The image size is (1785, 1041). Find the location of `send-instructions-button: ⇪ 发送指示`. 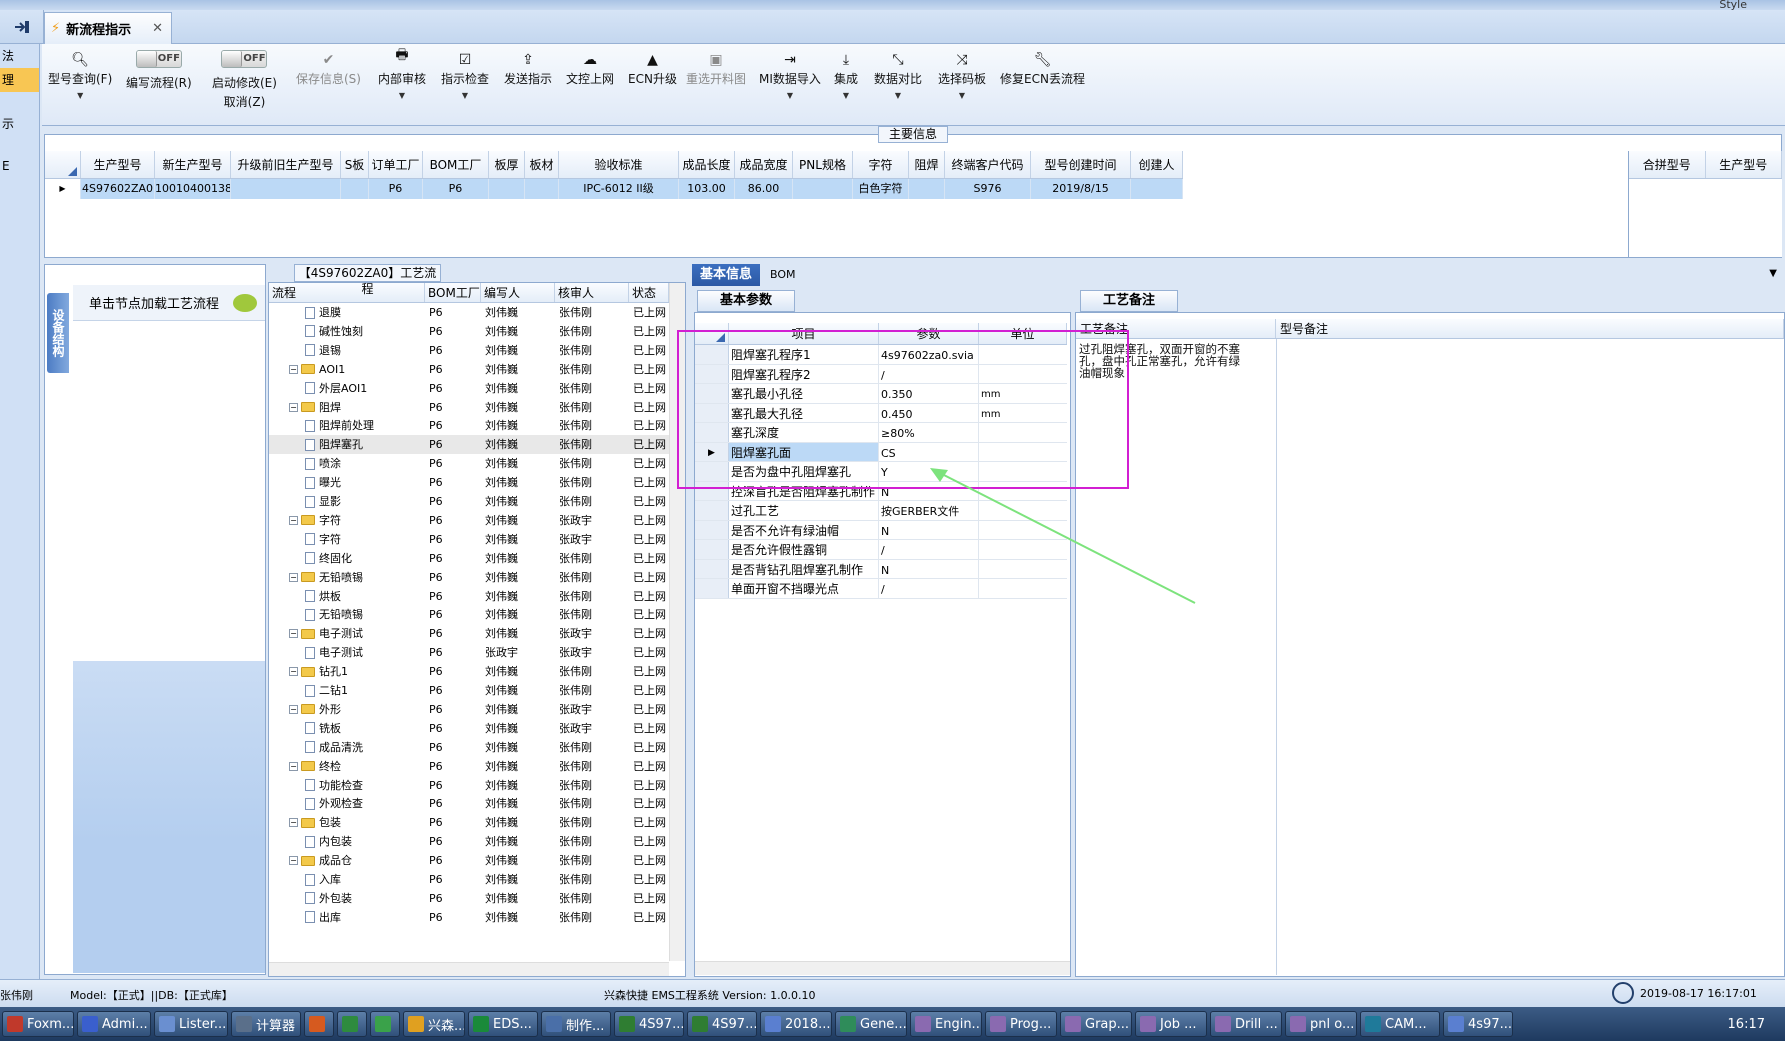

send-instructions-button: ⇪ 发送指示 is located at coordinates (528, 85).